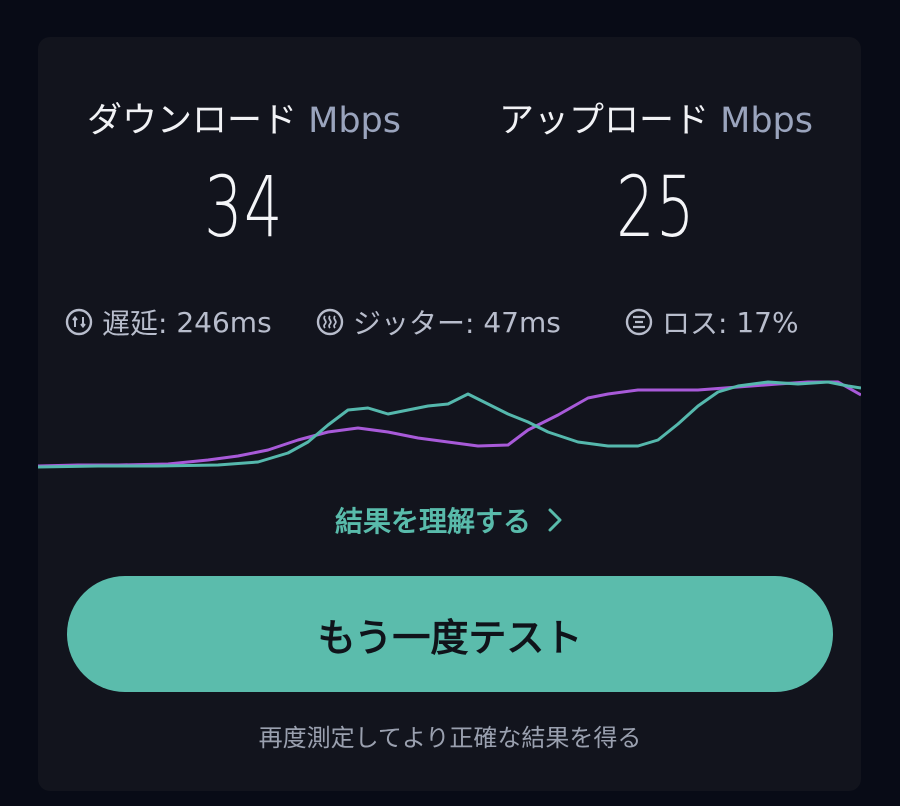  What do you see at coordinates (433, 521) in the screenshot?
I see `understand-results-label: 結果を理解する` at bounding box center [433, 521].